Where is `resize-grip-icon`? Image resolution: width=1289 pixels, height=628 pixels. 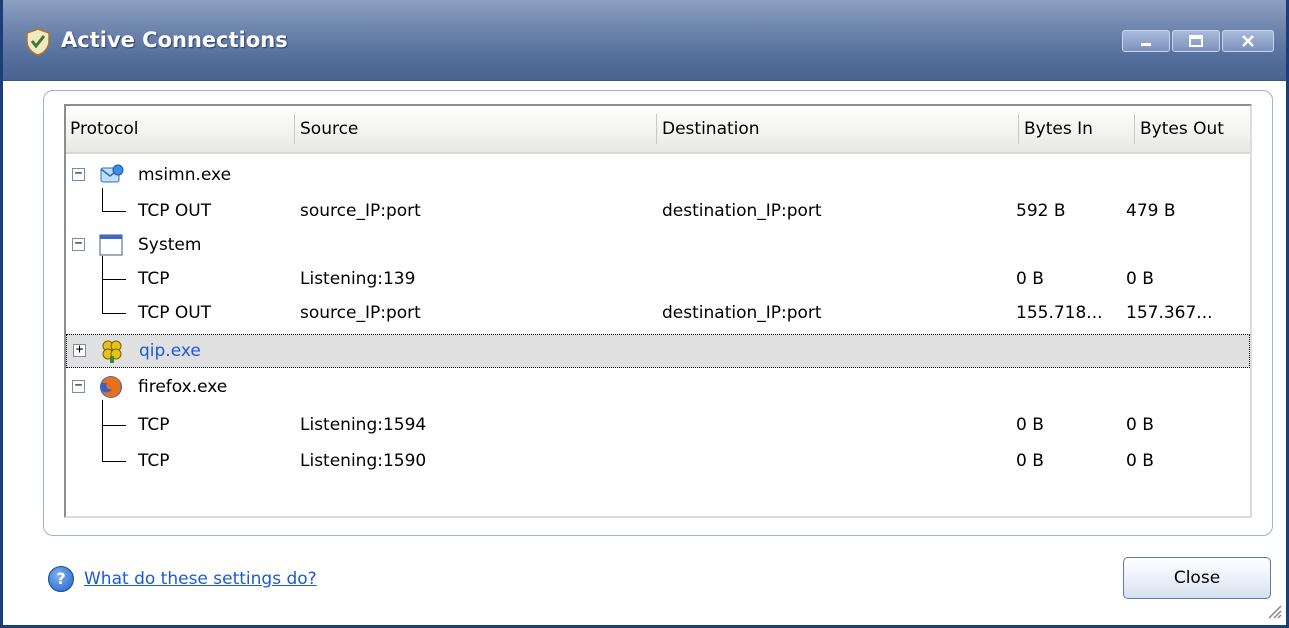 resize-grip-icon is located at coordinates (1274, 611).